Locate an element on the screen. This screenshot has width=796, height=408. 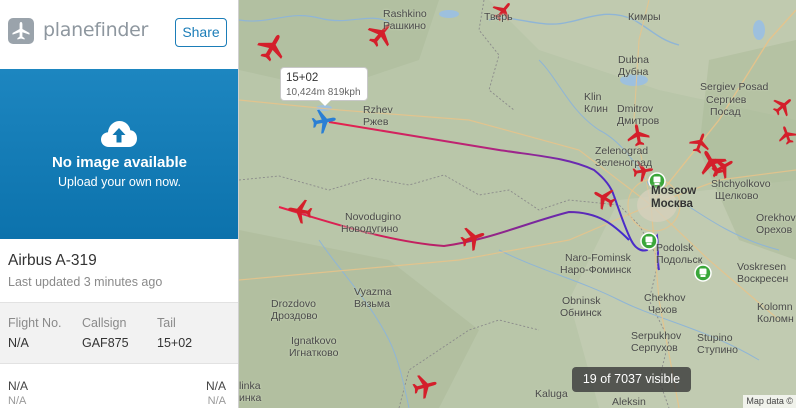
origin-airport: N/A is located at coordinates (18, 386).